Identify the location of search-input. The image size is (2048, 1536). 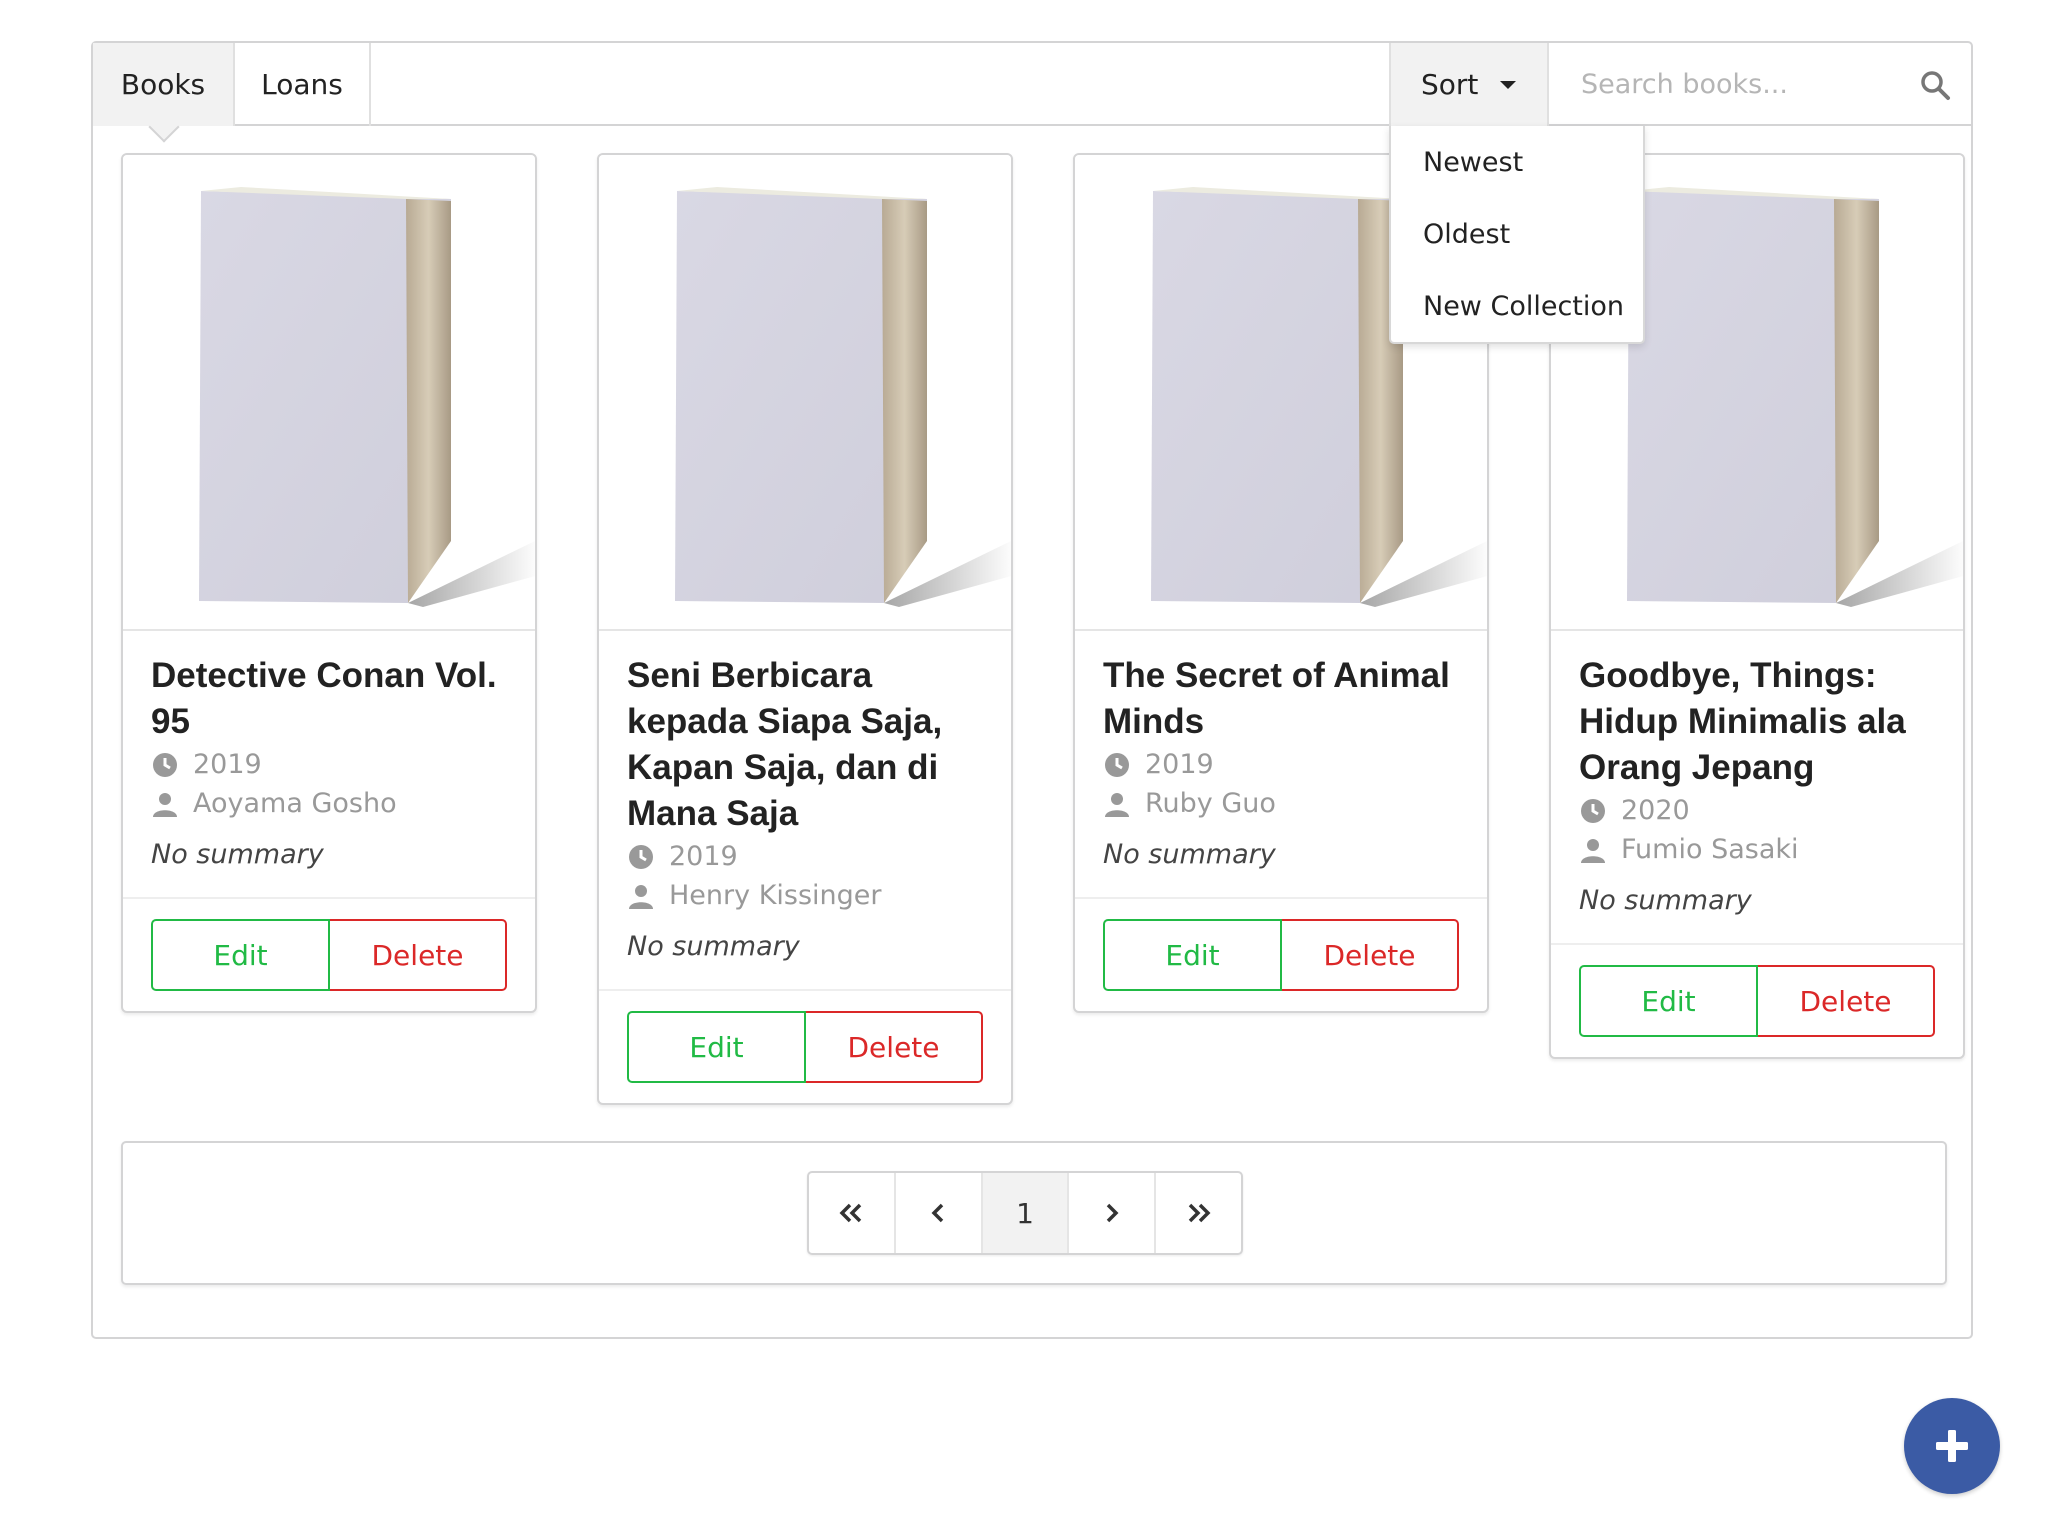
(1760, 84).